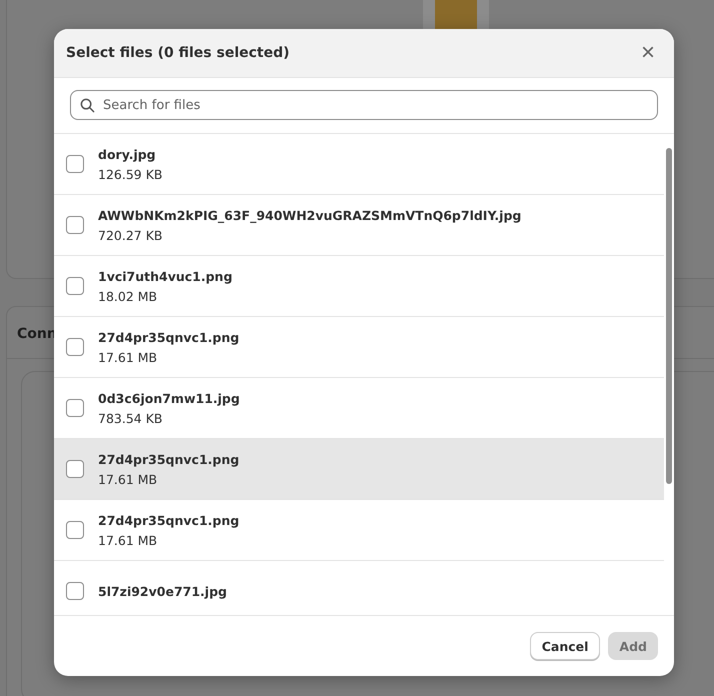  I want to click on file-name: AWWbNKm2kPIG_63F_940WH2vuGRAZSMmVTnQ6p7ldIY.jpg, so click(310, 215).